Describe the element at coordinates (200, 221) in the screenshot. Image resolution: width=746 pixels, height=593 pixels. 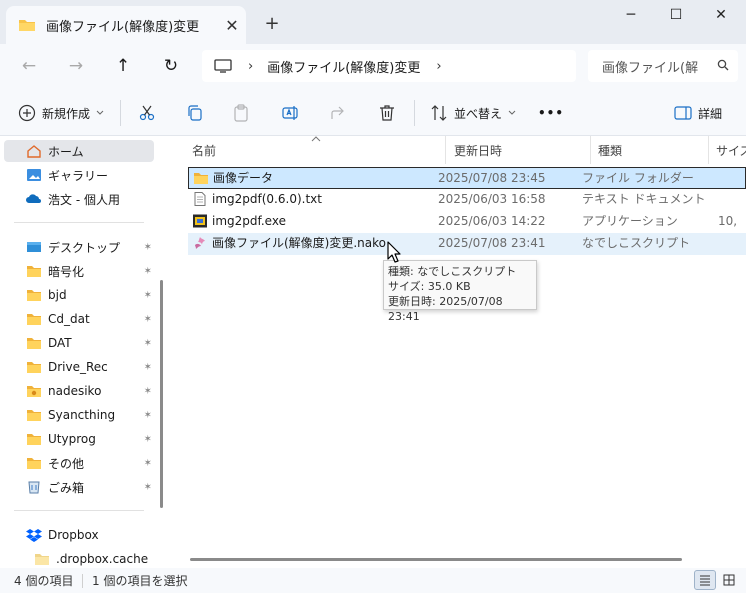
I see `exe-icon` at that location.